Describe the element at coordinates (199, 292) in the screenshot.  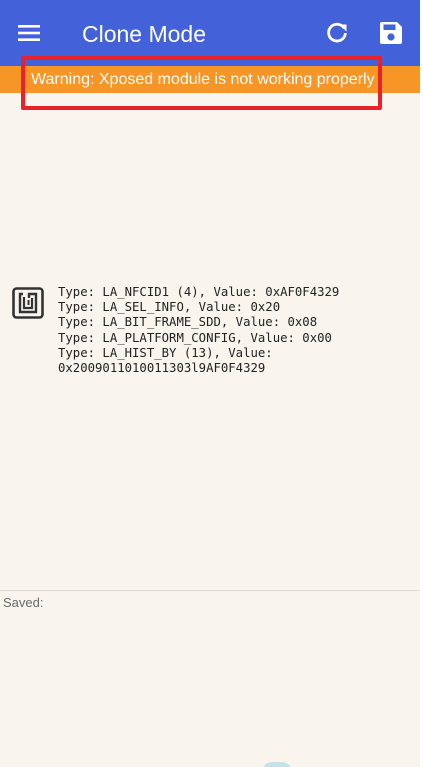
I see `tag-info-line: Type: LA_NFCID1 (4), Value: 0xAF0F4329` at that location.